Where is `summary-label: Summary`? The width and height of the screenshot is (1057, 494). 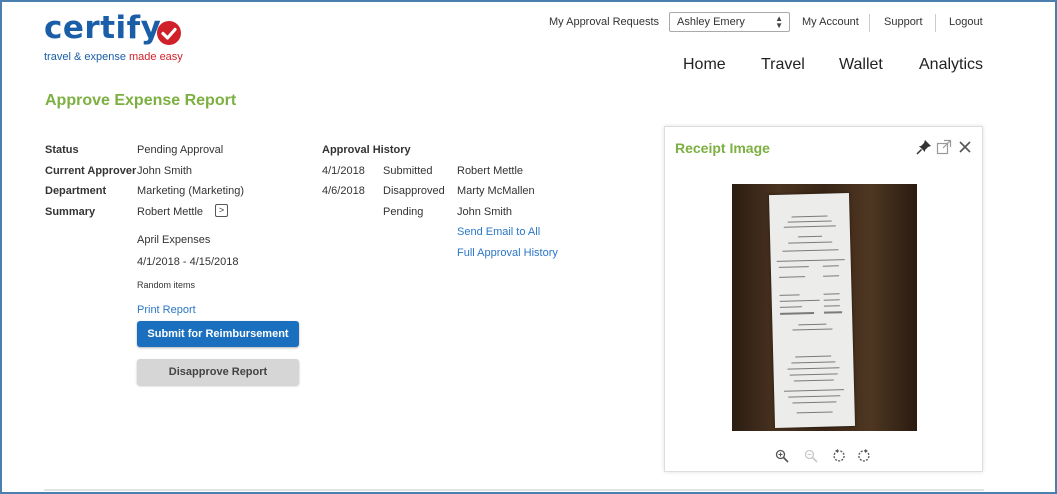
summary-label: Summary is located at coordinates (70, 212).